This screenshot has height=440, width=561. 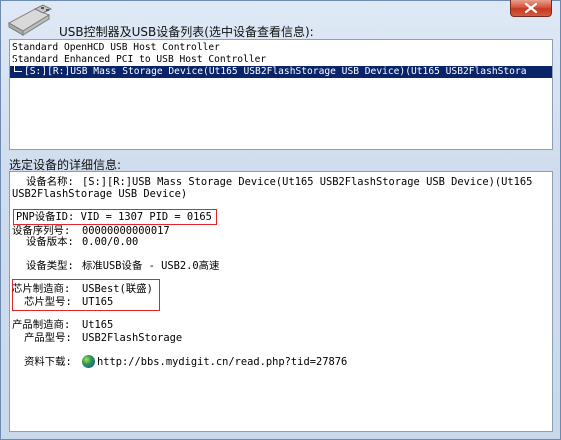 I want to click on list-item: Standard OpenHCD USB Host Controller, so click(x=116, y=48).